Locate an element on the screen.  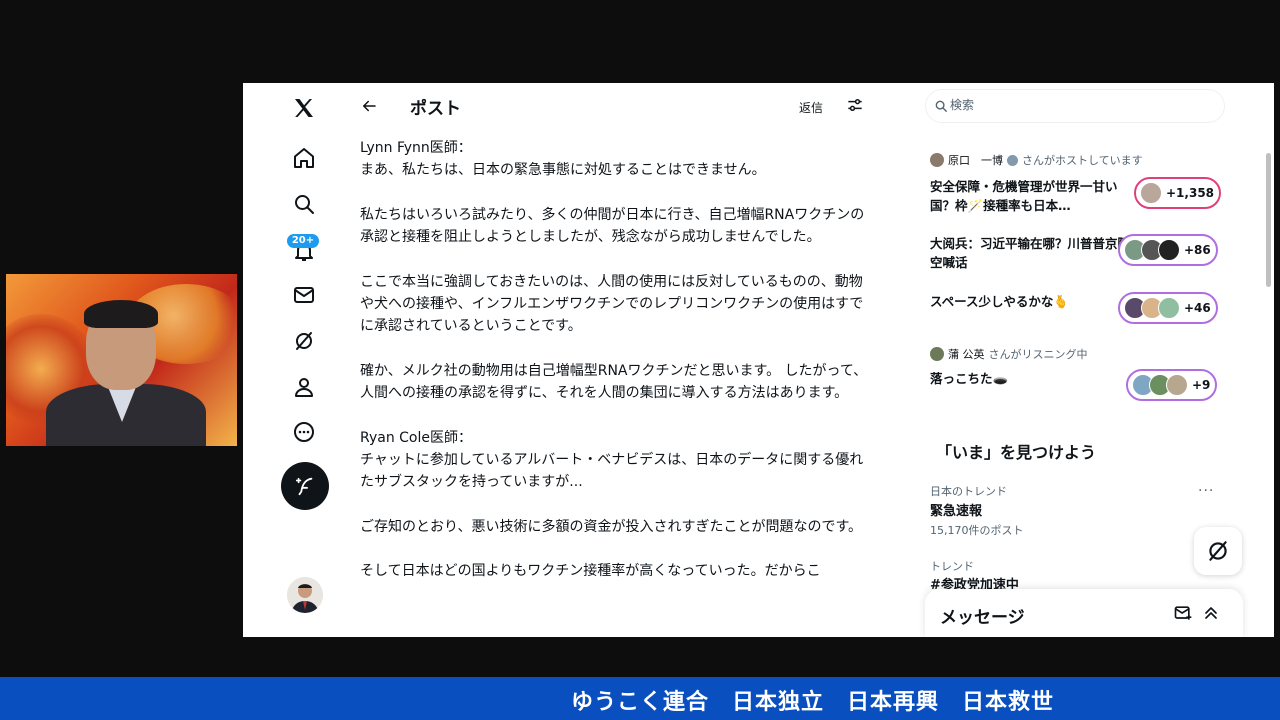
back-button is located at coordinates (369, 106).